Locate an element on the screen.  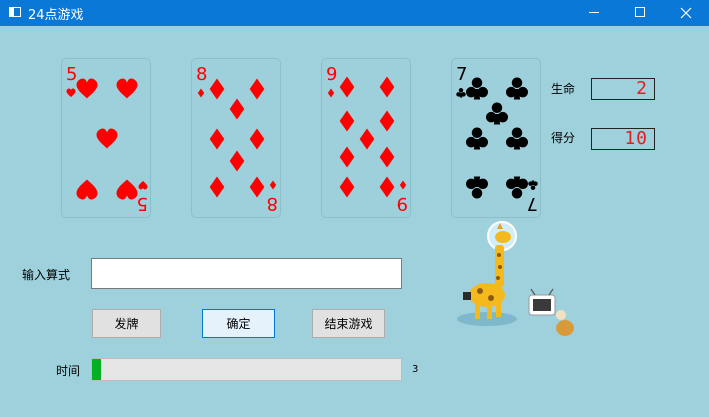
end-game-button: 结束游戏 is located at coordinates (348, 323).